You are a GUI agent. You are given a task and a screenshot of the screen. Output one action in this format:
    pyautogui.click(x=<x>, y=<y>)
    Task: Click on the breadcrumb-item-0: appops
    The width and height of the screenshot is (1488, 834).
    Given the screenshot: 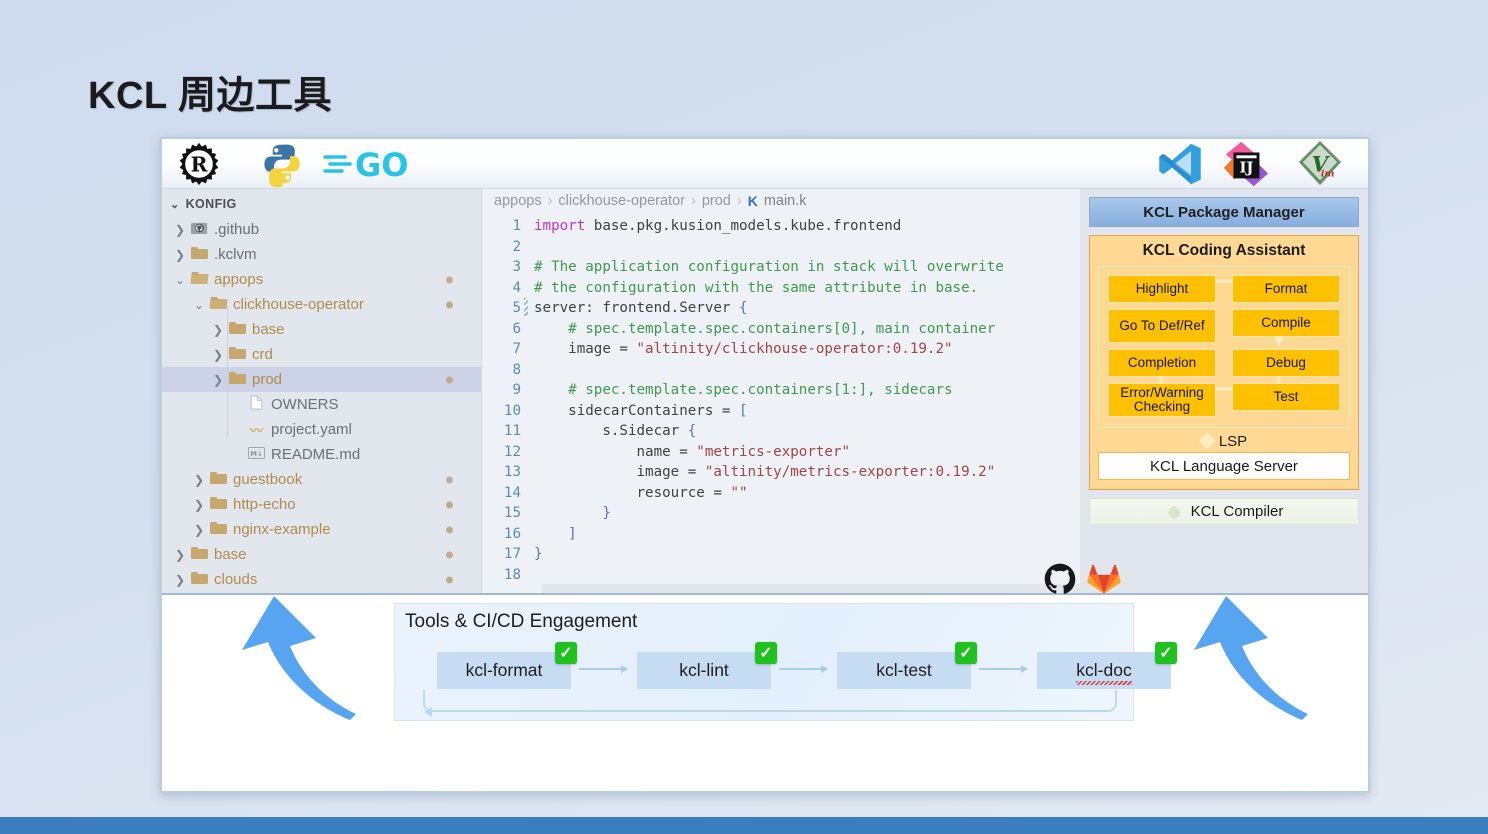 What is the action you would take?
    pyautogui.click(x=518, y=201)
    